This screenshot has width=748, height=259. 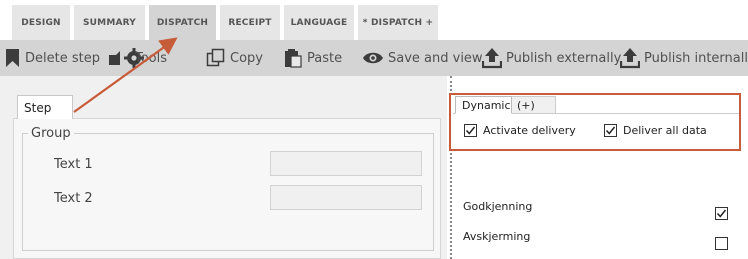 I want to click on text1-label: Text 1, so click(x=73, y=164).